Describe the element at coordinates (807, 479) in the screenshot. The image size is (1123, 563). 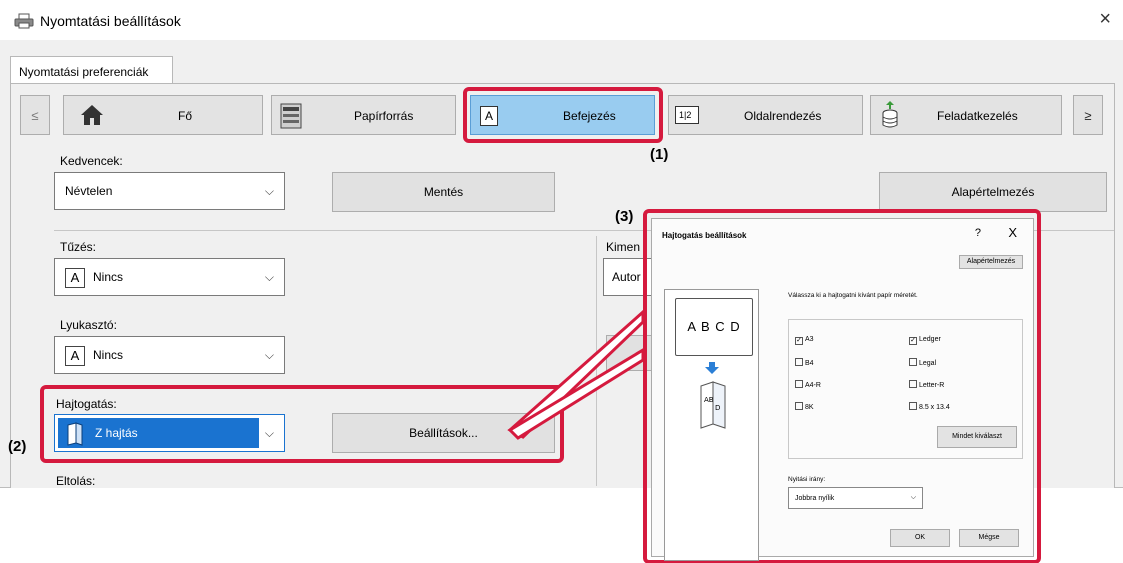
I see `direction-label: Nyitási irány:` at that location.